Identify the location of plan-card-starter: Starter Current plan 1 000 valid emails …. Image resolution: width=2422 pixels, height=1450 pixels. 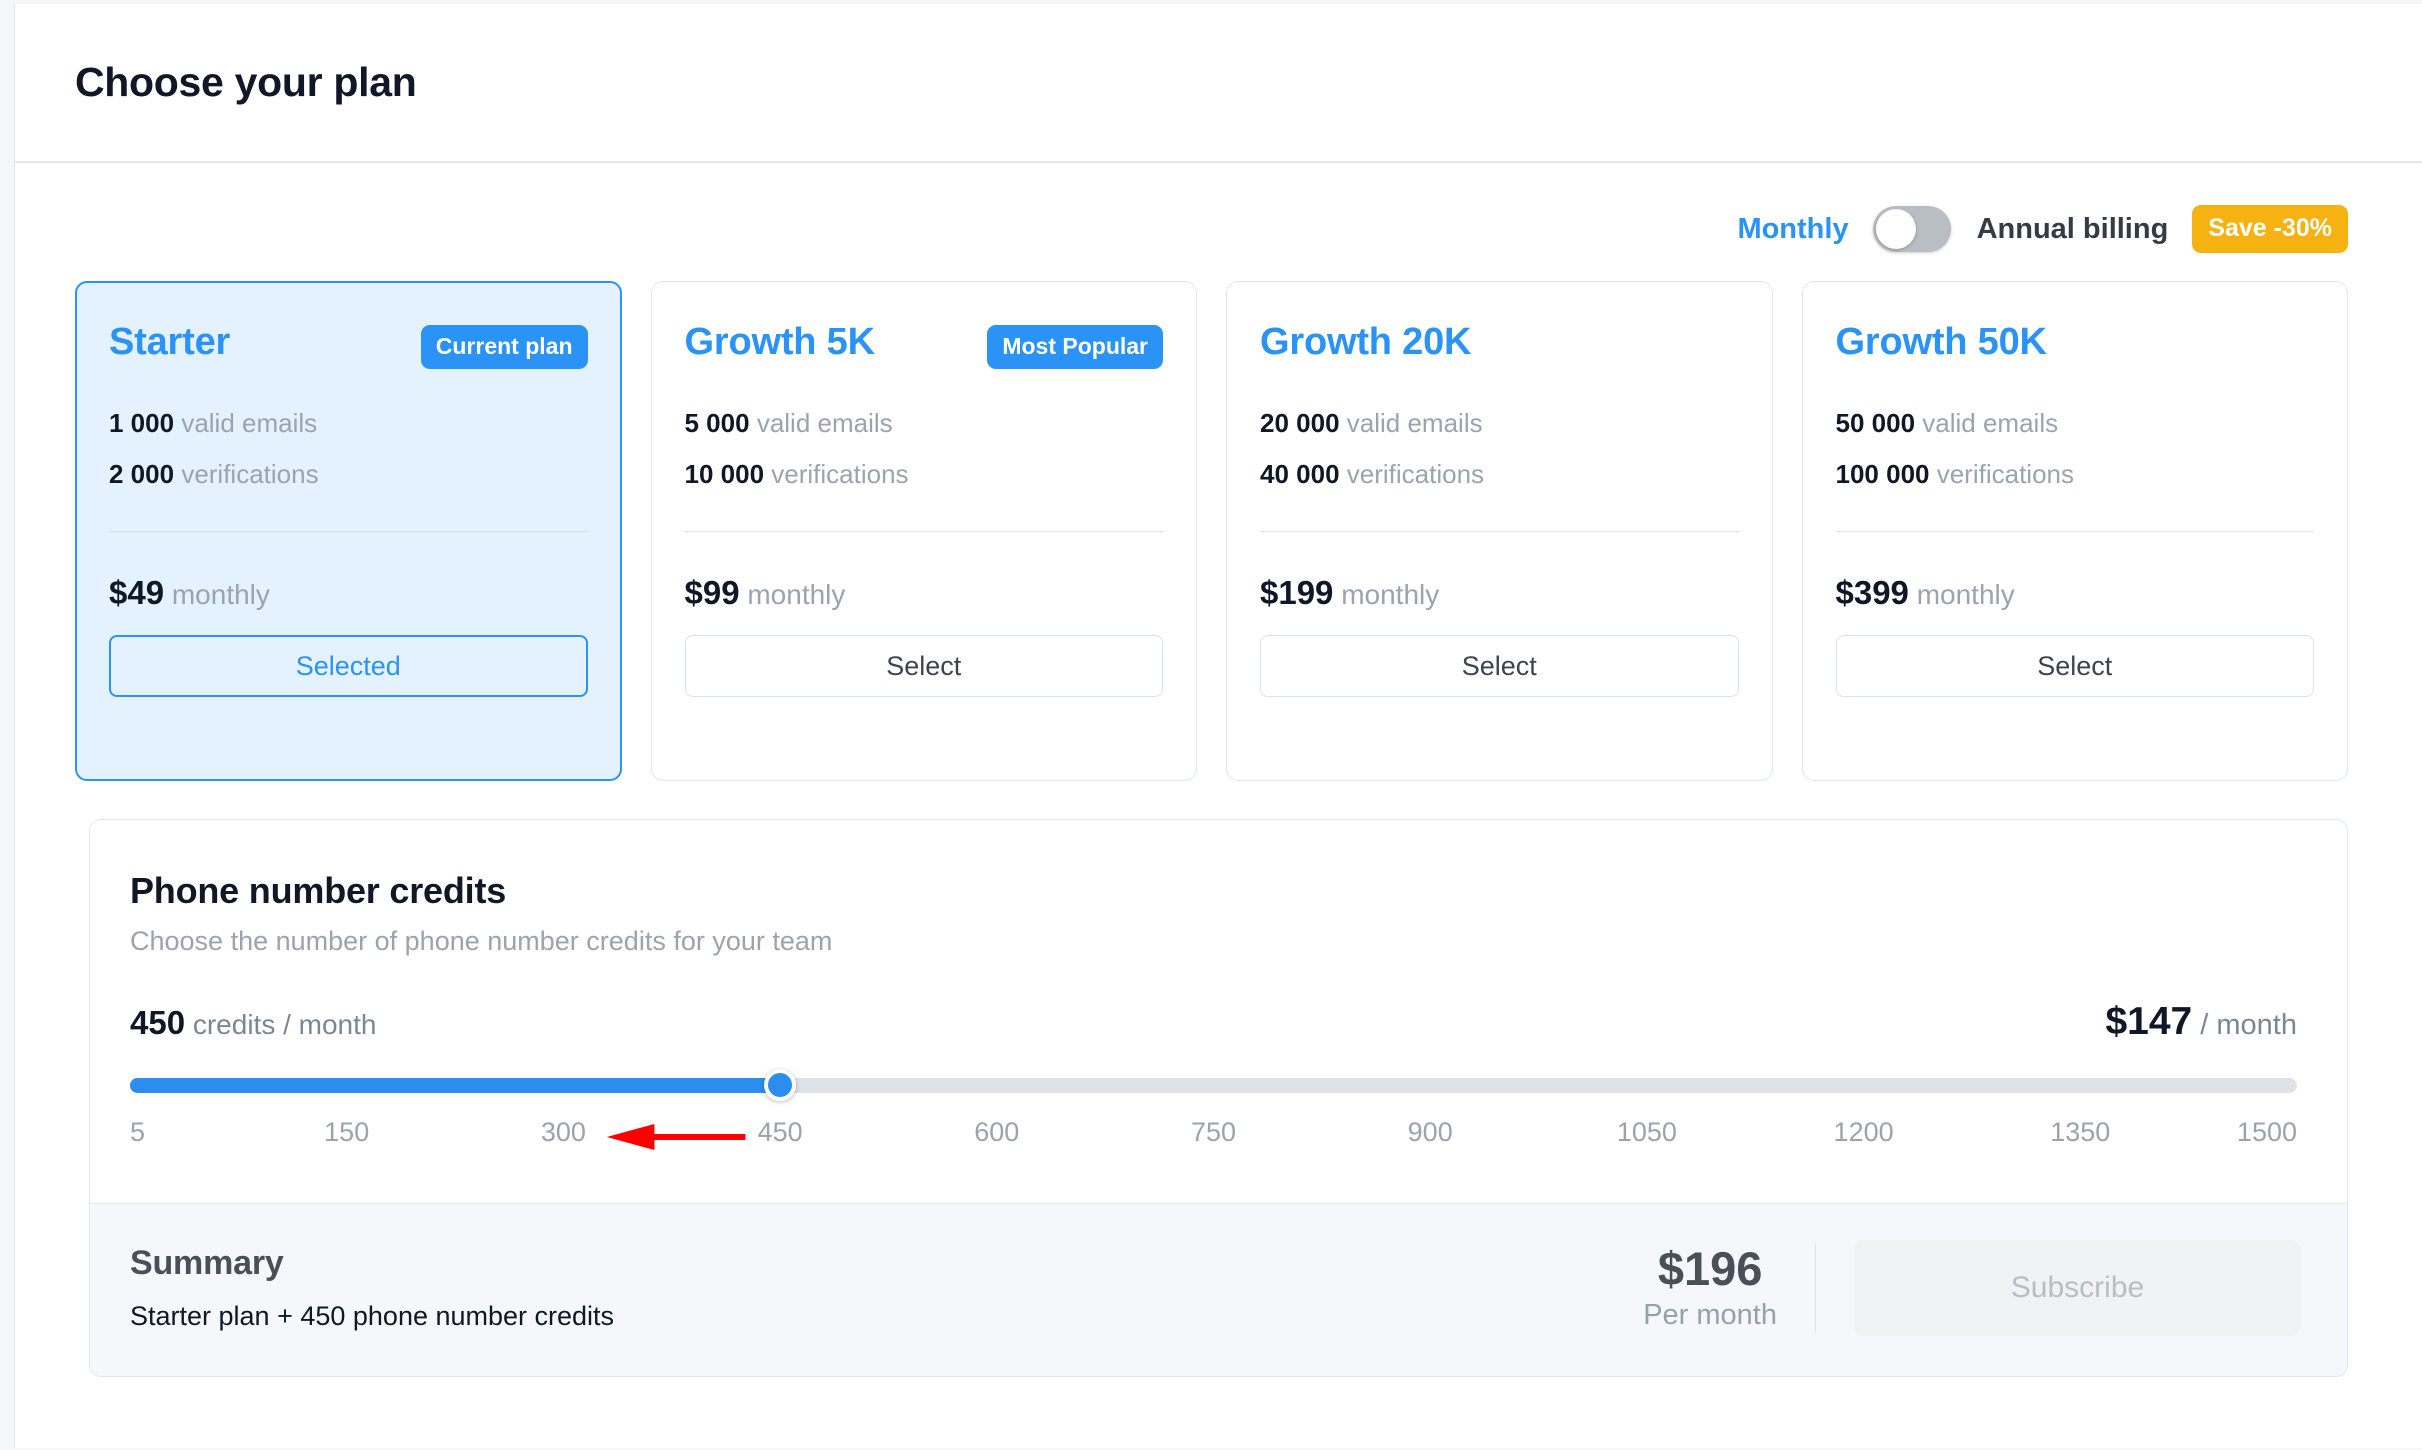
(348, 531).